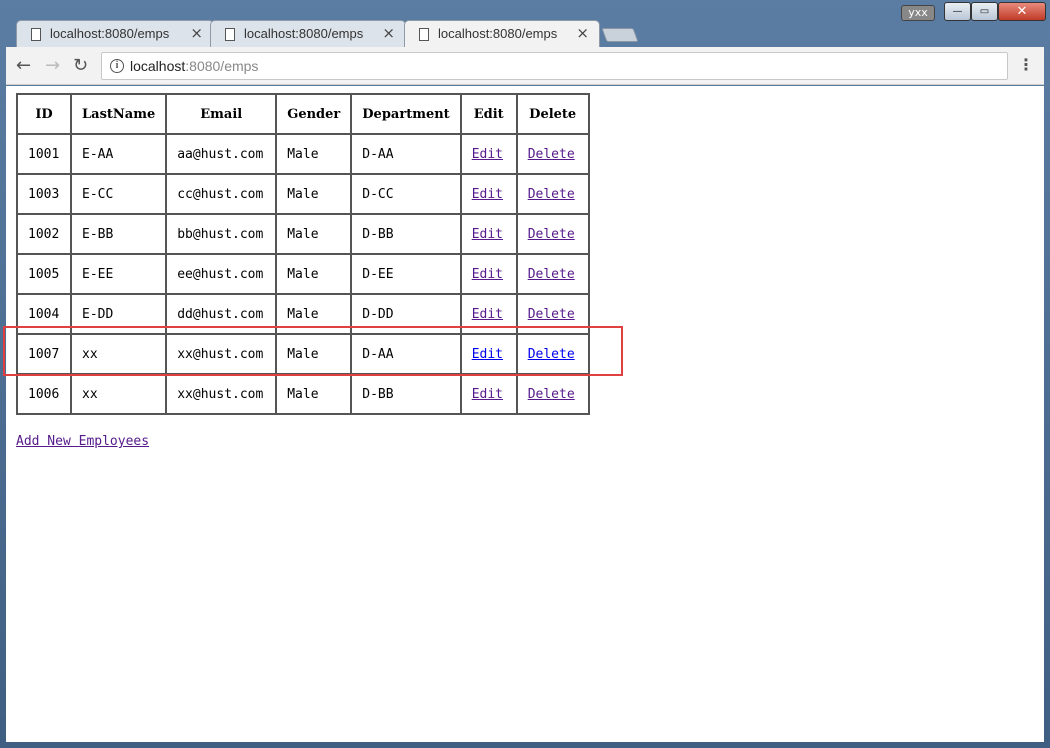 This screenshot has height=748, width=1050. I want to click on tab-1: localhost:8080/emps ×, so click(115, 33).